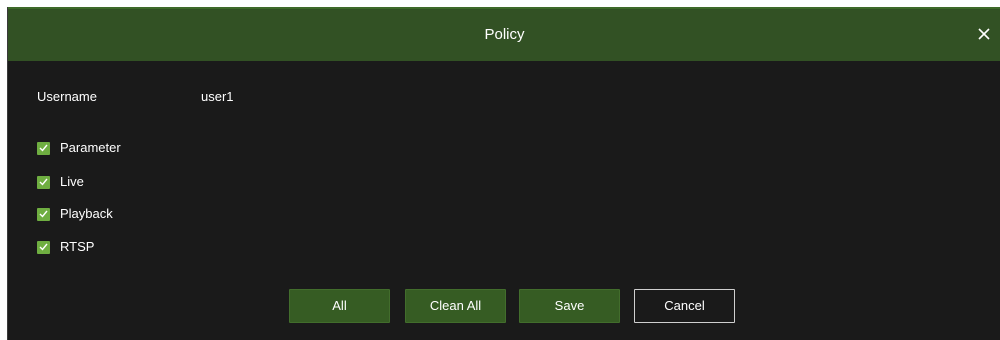 Image resolution: width=1000 pixels, height=340 pixels. I want to click on playback-checkbox, so click(43, 214).